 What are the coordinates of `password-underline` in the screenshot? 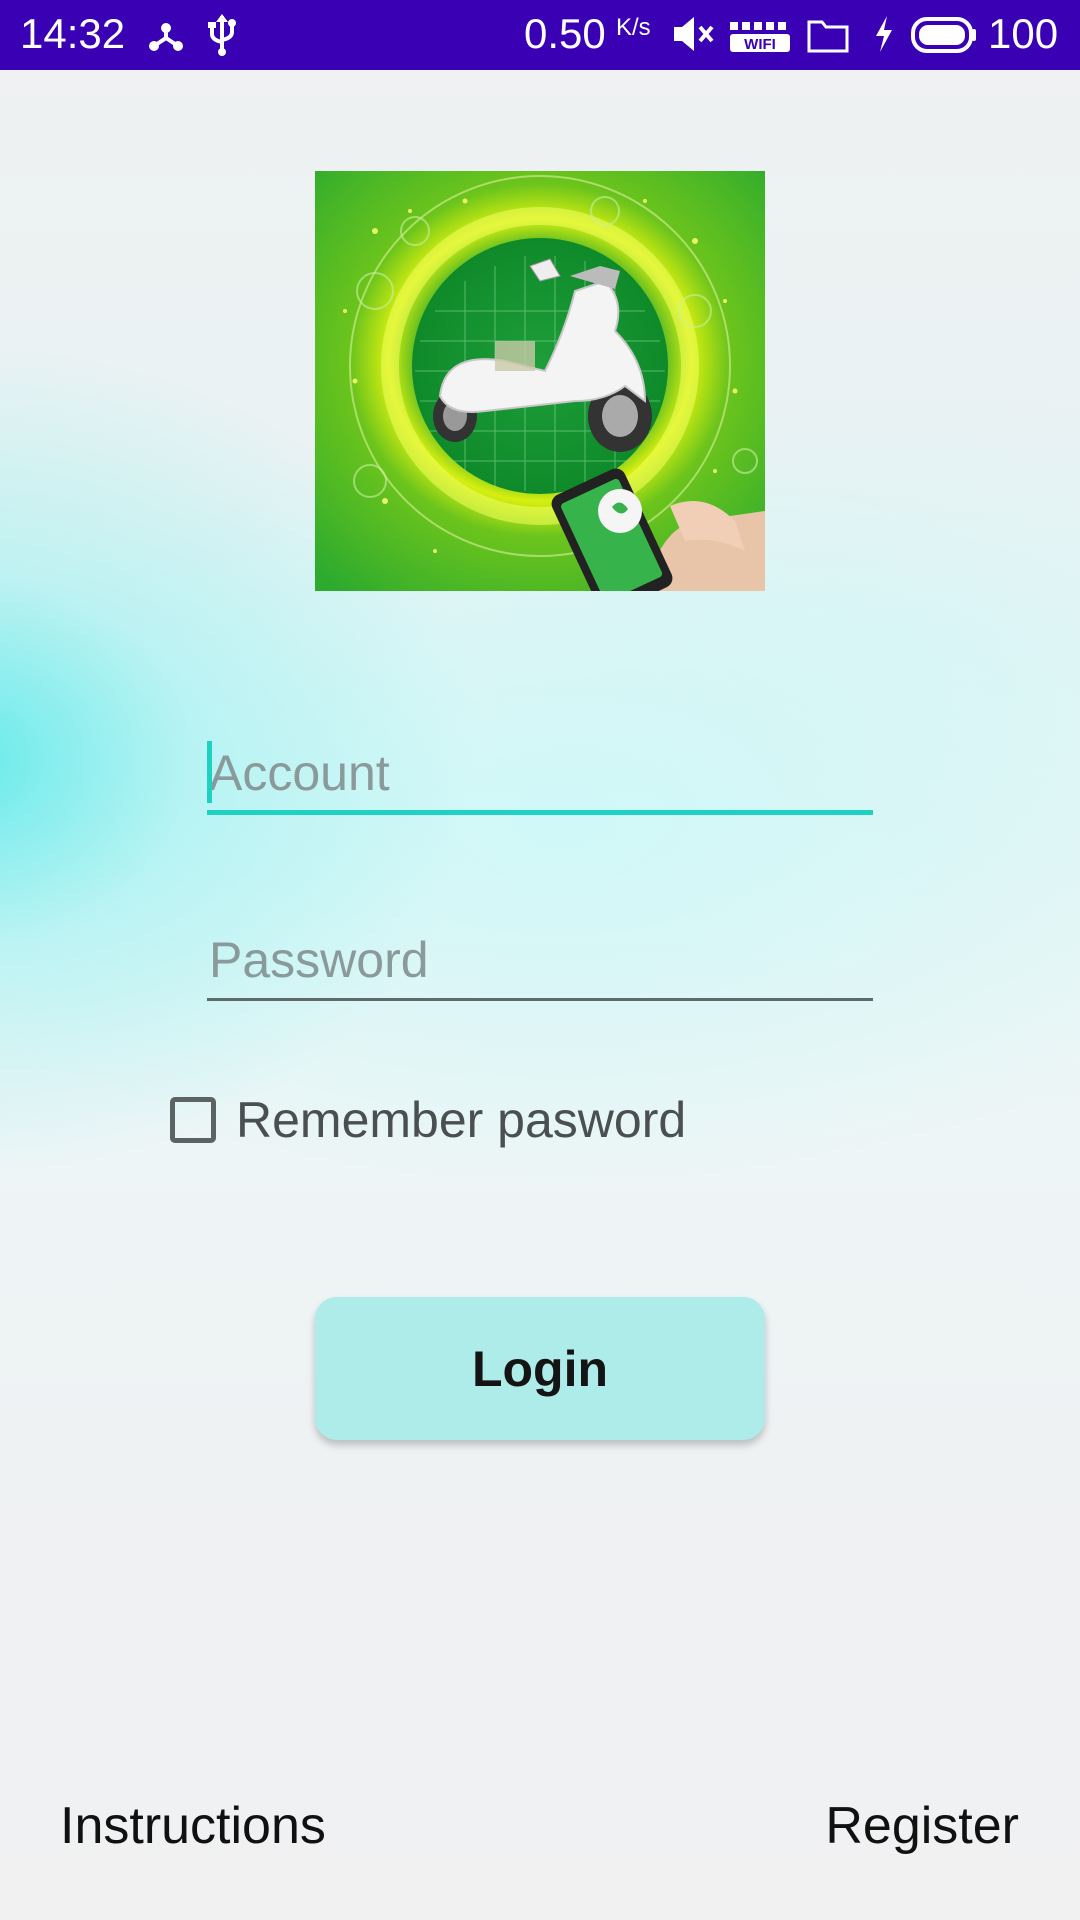 It's located at (540, 999).